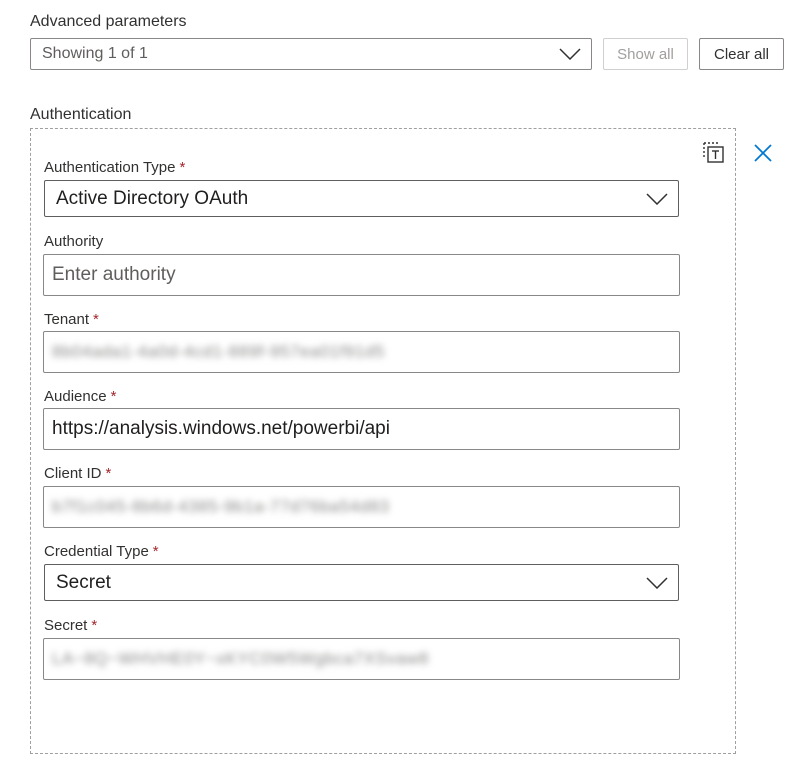 This screenshot has width=791, height=766. What do you see at coordinates (110, 167) in the screenshot?
I see `authentication-type-label-text: Authentication Type` at bounding box center [110, 167].